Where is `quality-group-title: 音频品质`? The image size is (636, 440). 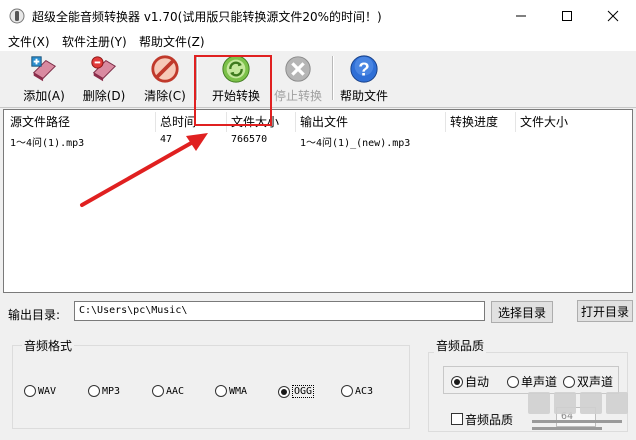 quality-group-title: 音频品质 is located at coordinates (460, 345).